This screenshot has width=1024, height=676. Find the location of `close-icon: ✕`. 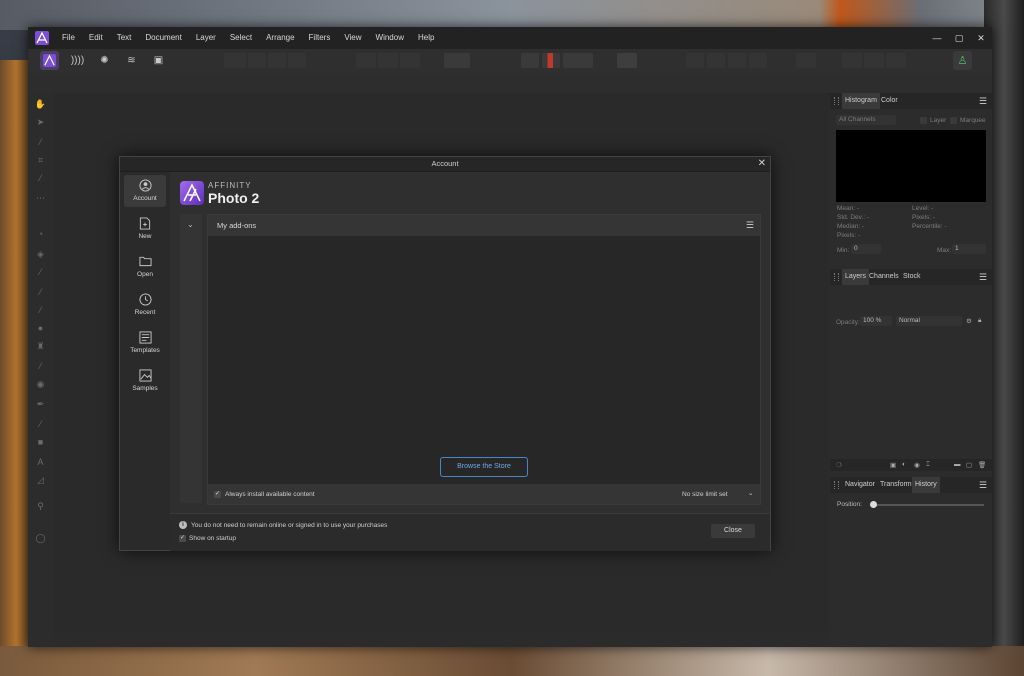

close-icon: ✕ is located at coordinates (762, 164).